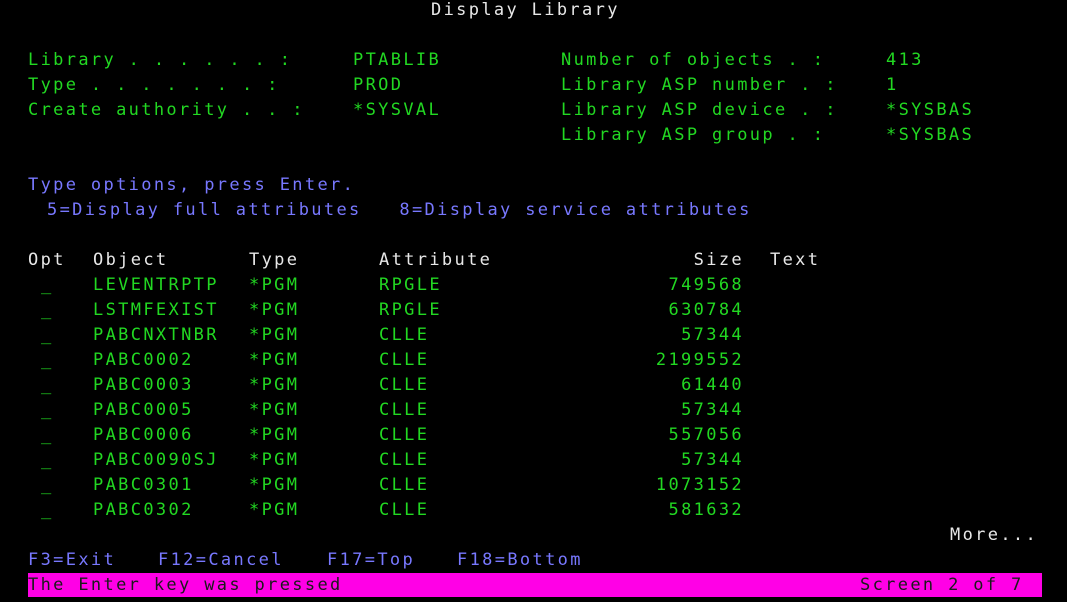  What do you see at coordinates (706, 285) in the screenshot?
I see `object-size: 749568` at bounding box center [706, 285].